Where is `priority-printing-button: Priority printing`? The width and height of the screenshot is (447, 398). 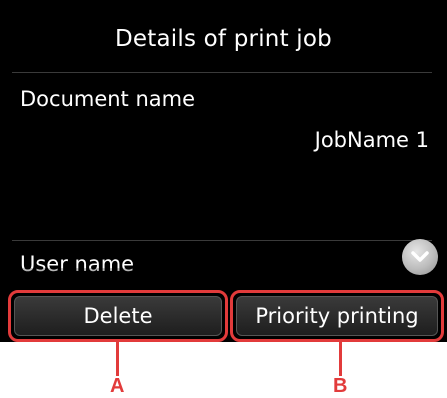 priority-printing-button: Priority printing is located at coordinates (337, 316).